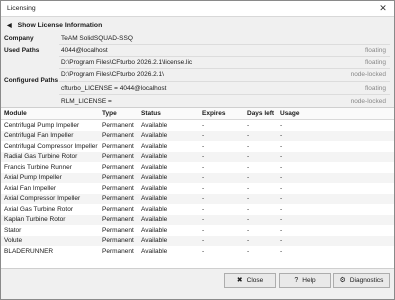 The image size is (395, 300). I want to click on module-cell: Centrifugal Pump Impeller, so click(42, 125).